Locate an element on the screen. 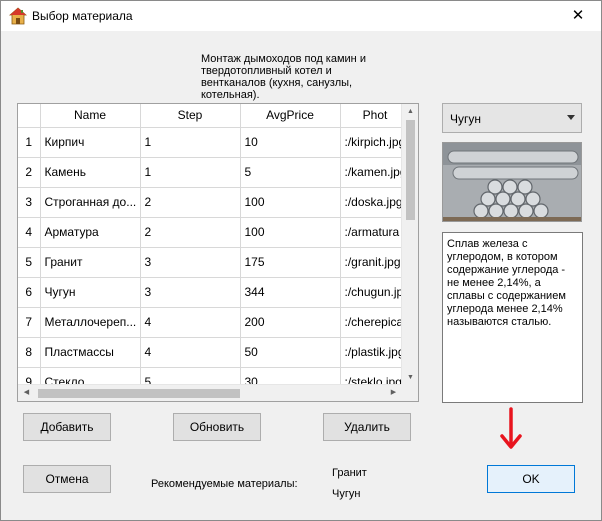 The image size is (602, 521). table-row: 4 Арматура 2 100 :/armatura is located at coordinates (214, 232).